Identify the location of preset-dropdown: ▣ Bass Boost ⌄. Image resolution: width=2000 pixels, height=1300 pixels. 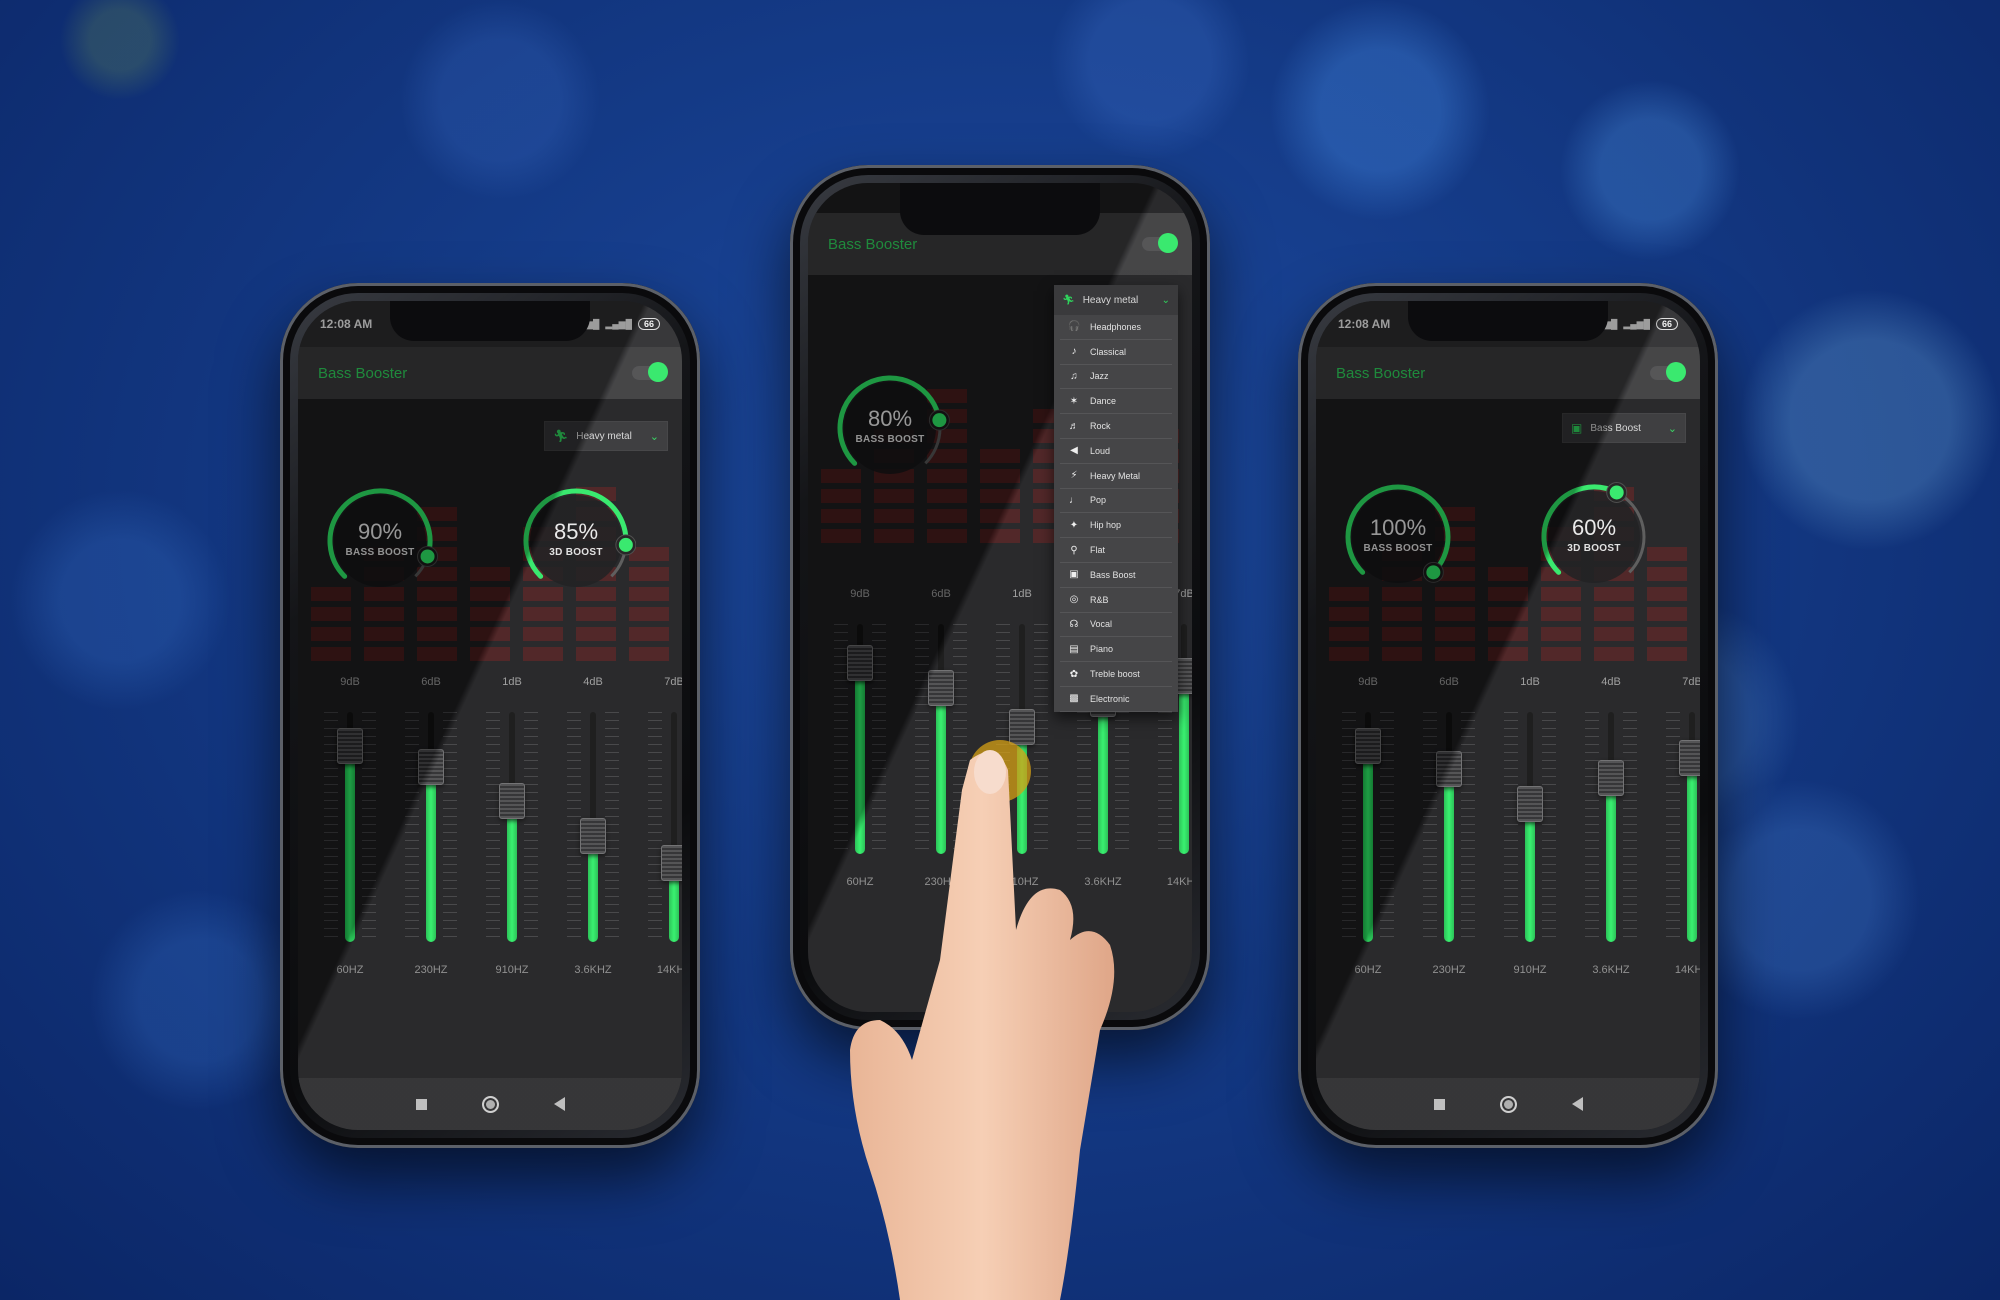
(1624, 428).